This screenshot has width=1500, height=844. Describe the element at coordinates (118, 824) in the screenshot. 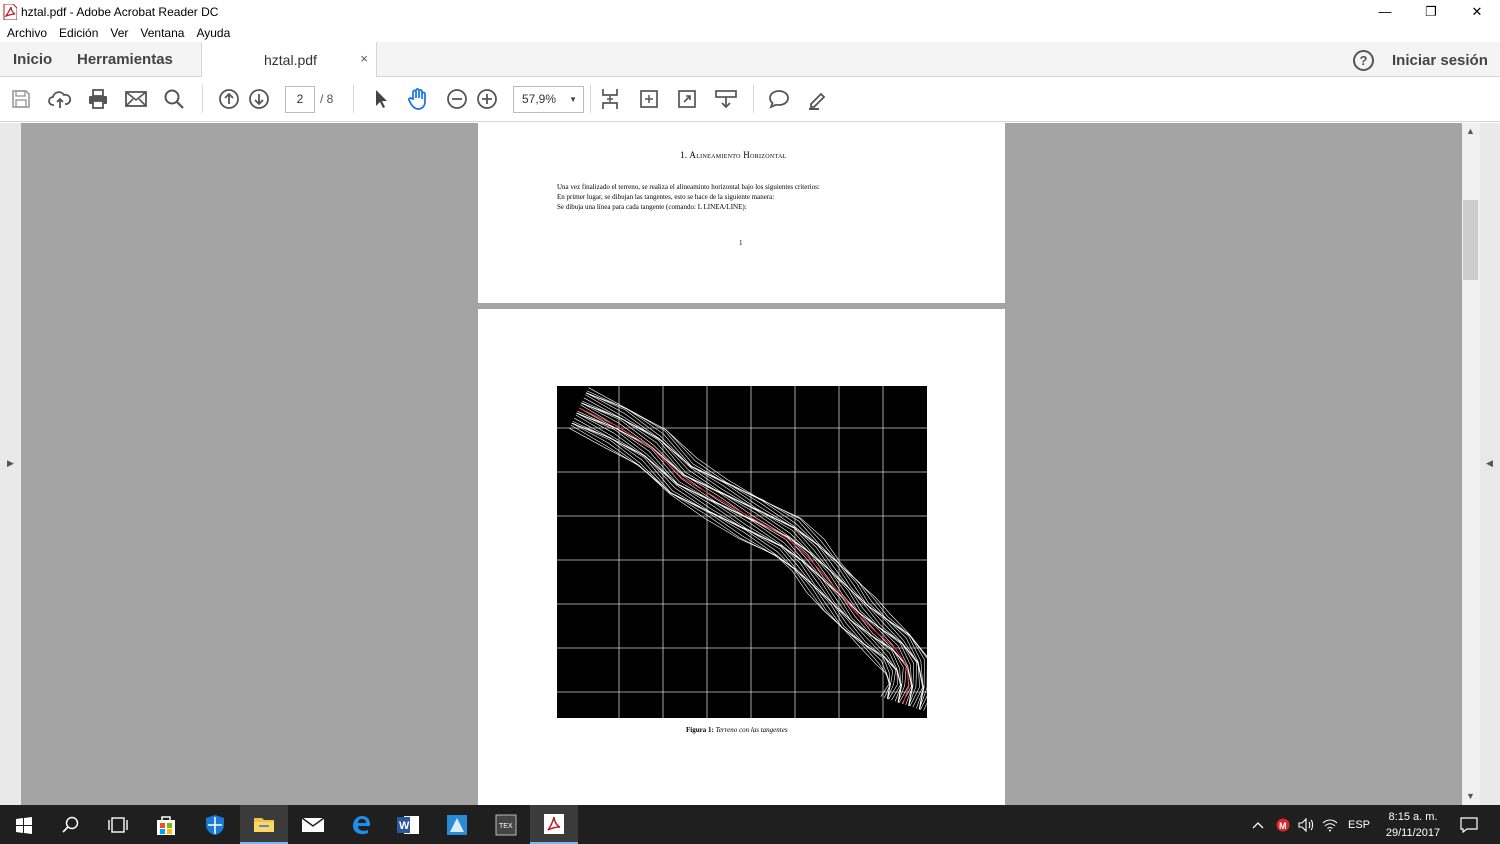

I see `task-view-icon` at that location.